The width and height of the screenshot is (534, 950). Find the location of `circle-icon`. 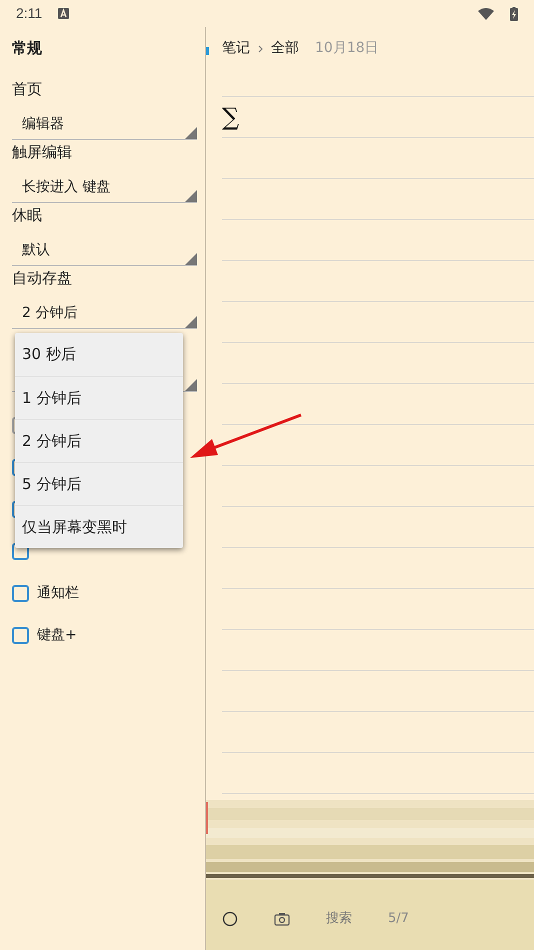

circle-icon is located at coordinates (230, 919).